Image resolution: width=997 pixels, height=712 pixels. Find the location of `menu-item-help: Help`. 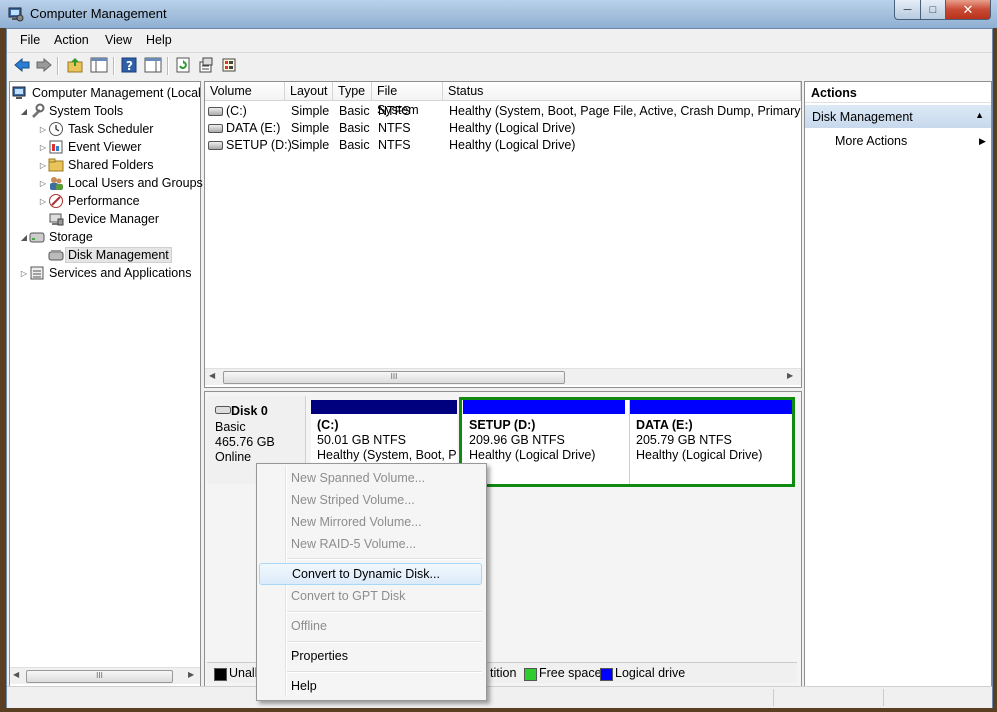

menu-item-help: Help is located at coordinates (370, 686).